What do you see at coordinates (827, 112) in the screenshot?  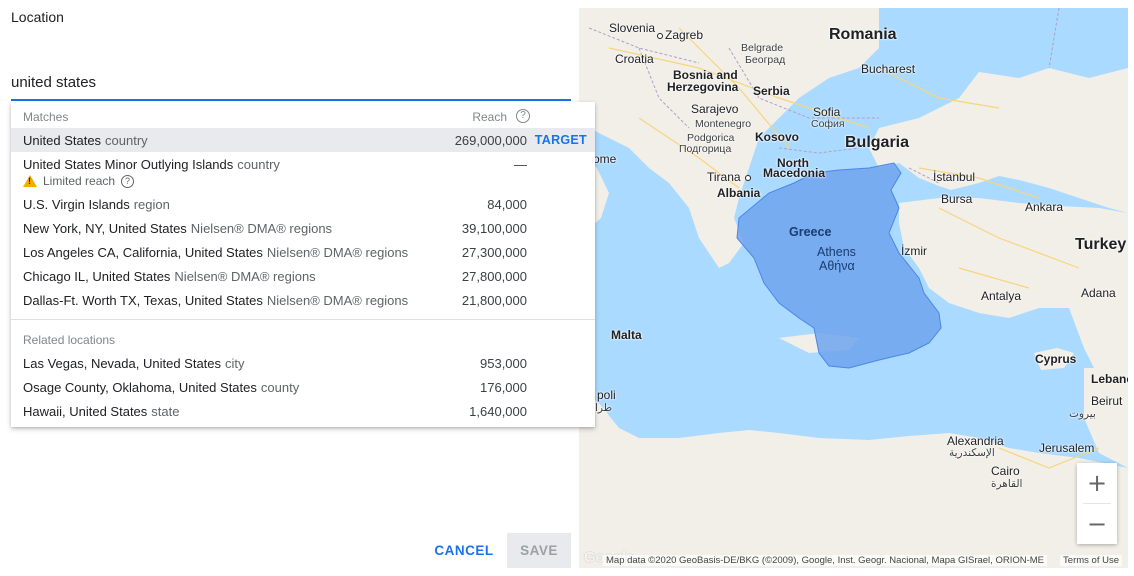 I see `label-sofia: Sofia` at bounding box center [827, 112].